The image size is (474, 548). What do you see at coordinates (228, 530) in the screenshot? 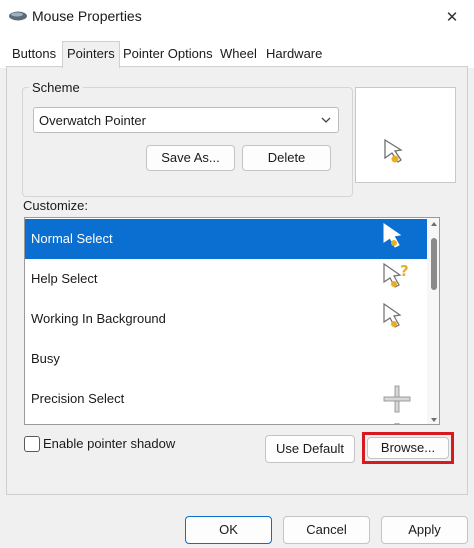
I see `ok-button: OK` at bounding box center [228, 530].